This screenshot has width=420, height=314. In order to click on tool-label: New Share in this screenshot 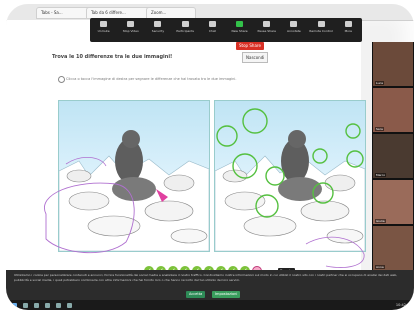, I will do `click(239, 31)`.